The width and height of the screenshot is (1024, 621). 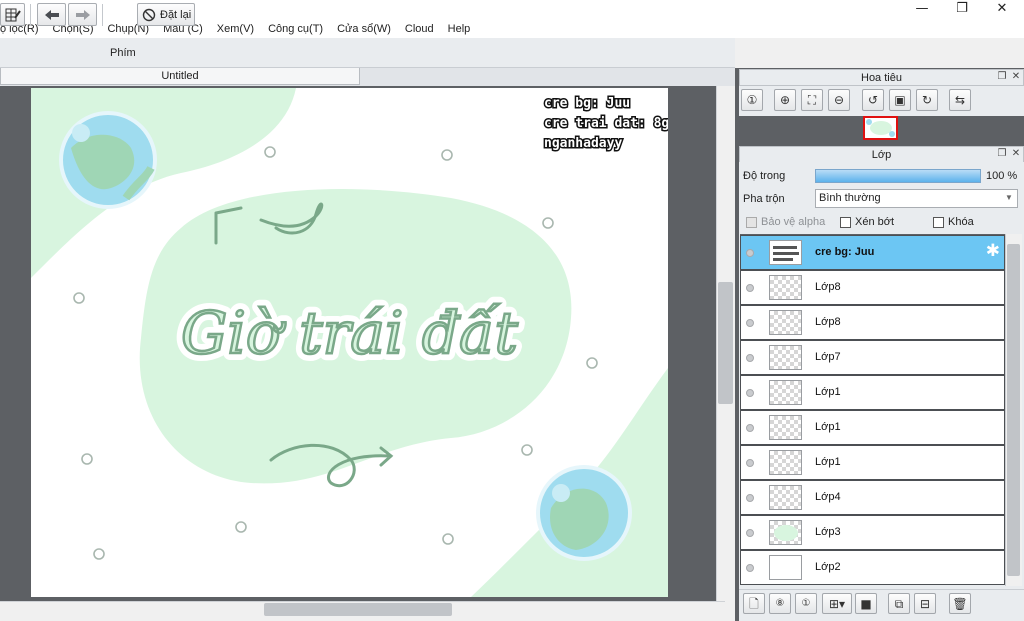 I want to click on menu-cloud: Cloud, so click(x=419, y=29).